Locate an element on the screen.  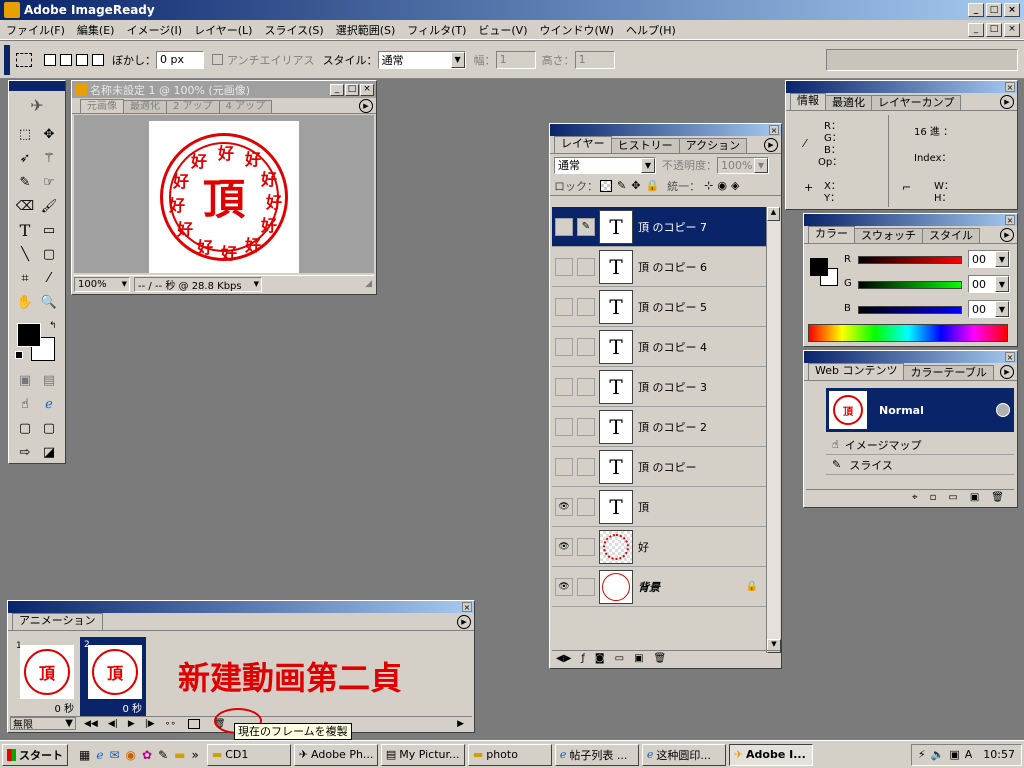
doc-minimize-button: _ is located at coordinates (976, 29).